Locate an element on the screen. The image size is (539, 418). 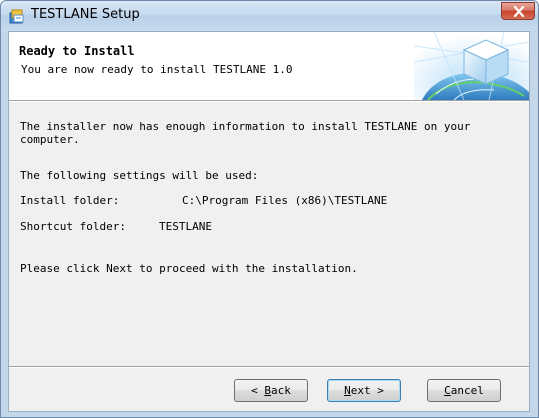
cancel-button: Cancel is located at coordinates (464, 390).